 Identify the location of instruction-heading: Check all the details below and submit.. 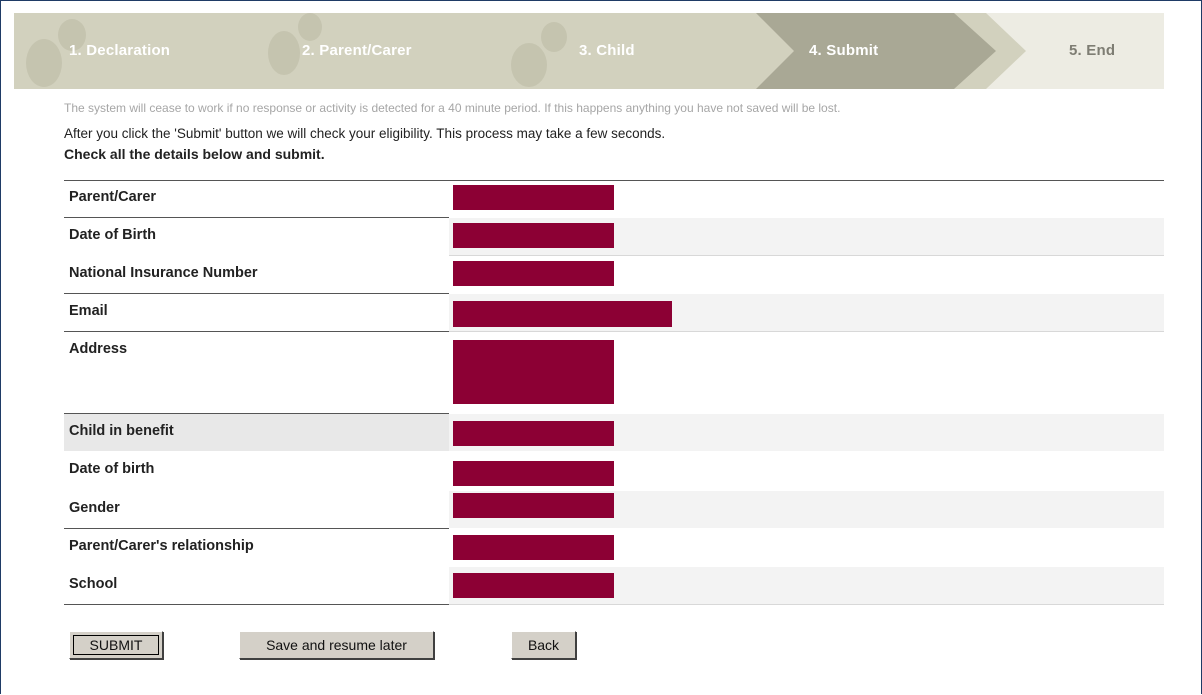
(194, 154).